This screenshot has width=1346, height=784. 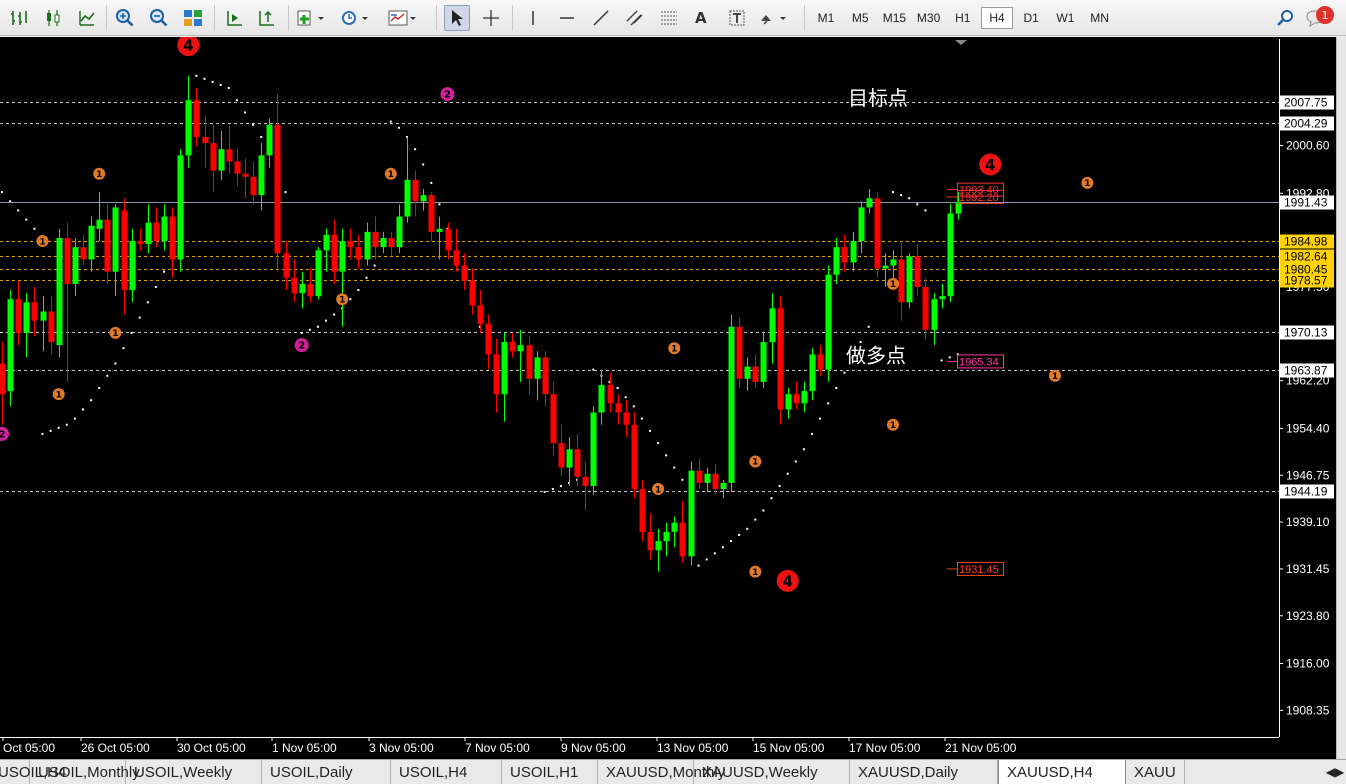 What do you see at coordinates (87, 18) in the screenshot?
I see `line-chart-icon` at bounding box center [87, 18].